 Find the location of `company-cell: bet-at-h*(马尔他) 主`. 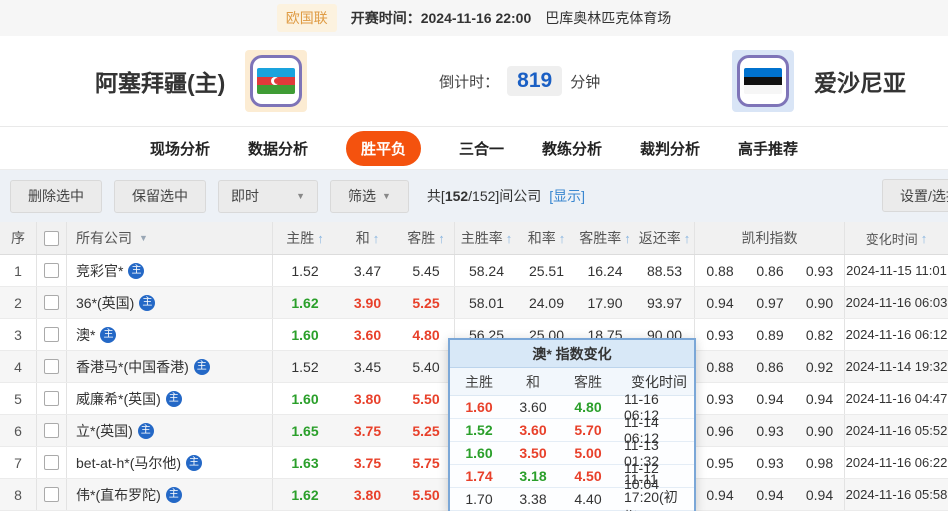

company-cell: bet-at-h*(马尔他) 主 is located at coordinates (170, 462).